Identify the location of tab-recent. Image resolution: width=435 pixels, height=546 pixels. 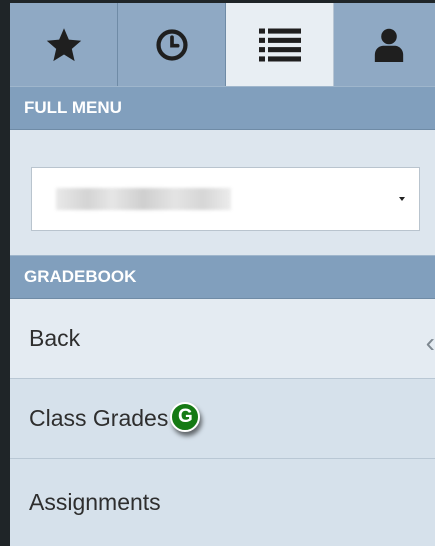
(172, 44).